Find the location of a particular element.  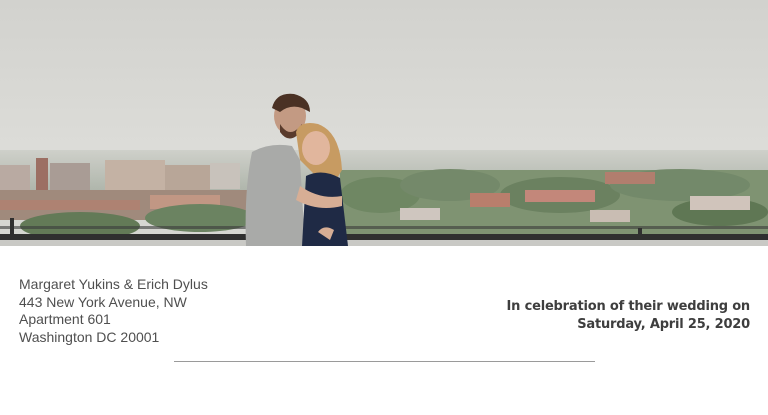

city-zip: Washington DC 20001 is located at coordinates (89, 336).